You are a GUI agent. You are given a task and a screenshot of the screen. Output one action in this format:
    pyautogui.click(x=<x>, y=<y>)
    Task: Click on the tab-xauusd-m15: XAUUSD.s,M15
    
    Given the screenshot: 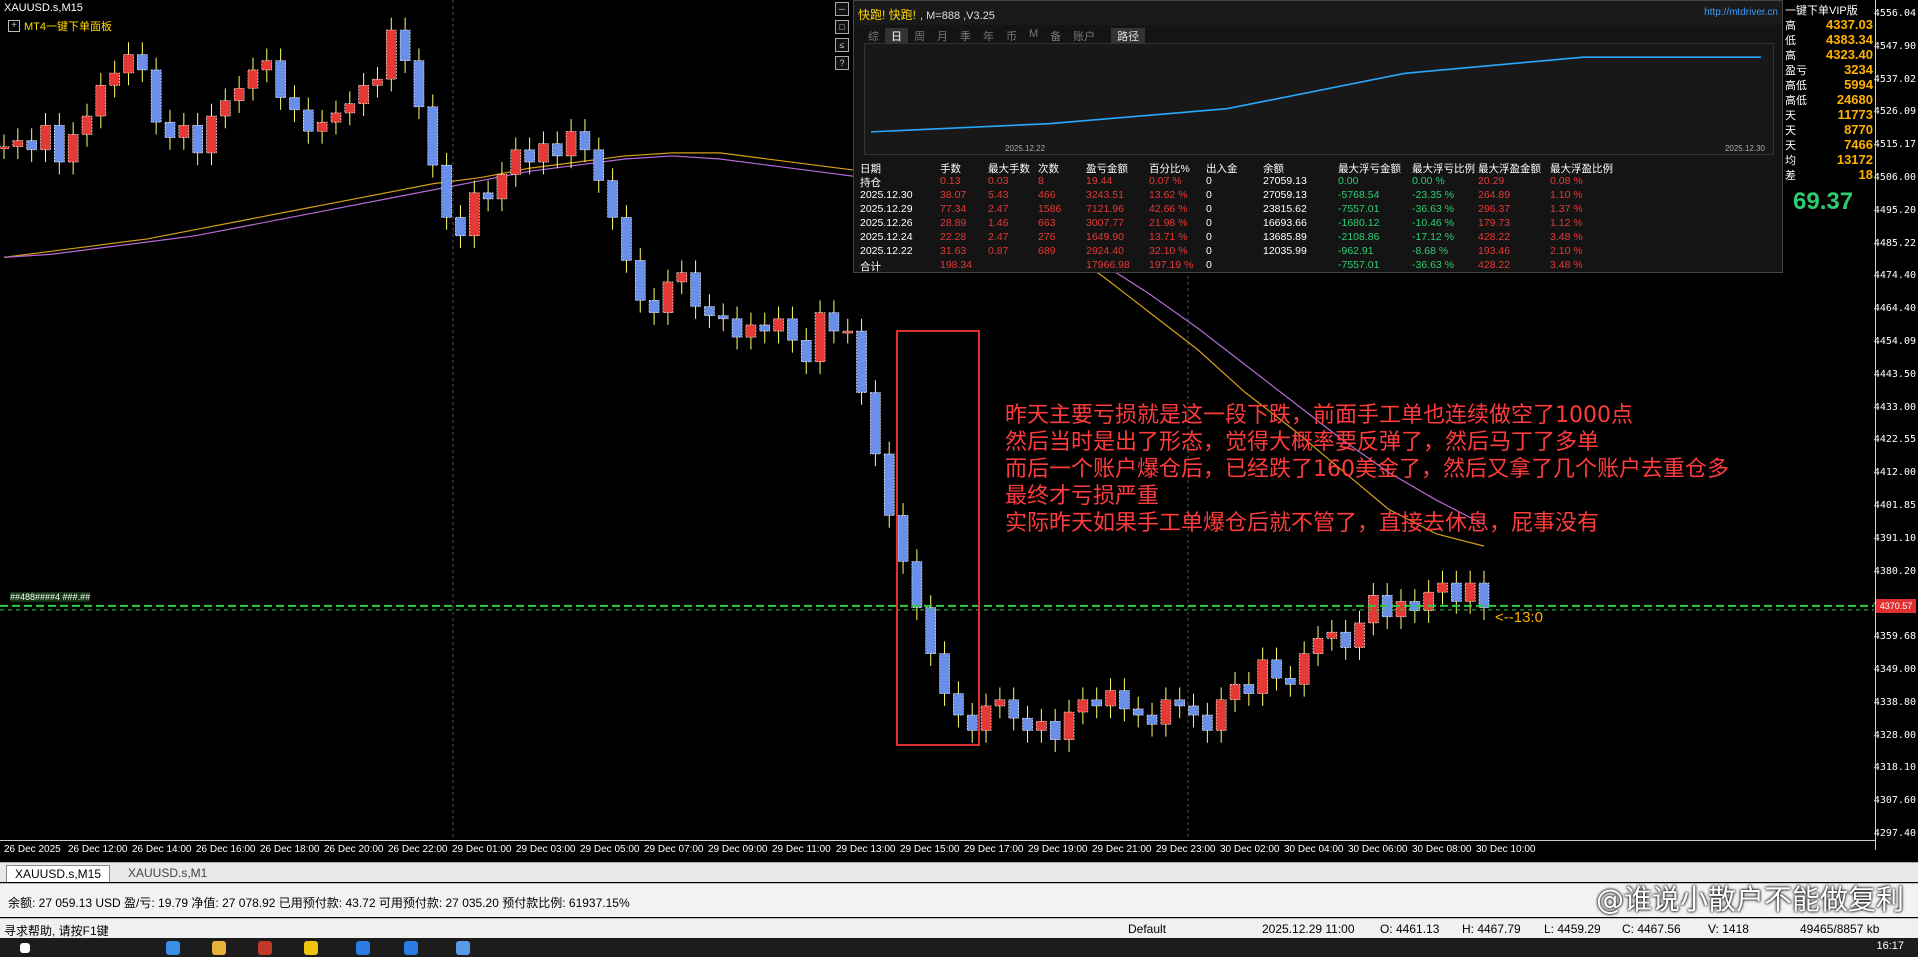 What is the action you would take?
    pyautogui.click(x=58, y=873)
    